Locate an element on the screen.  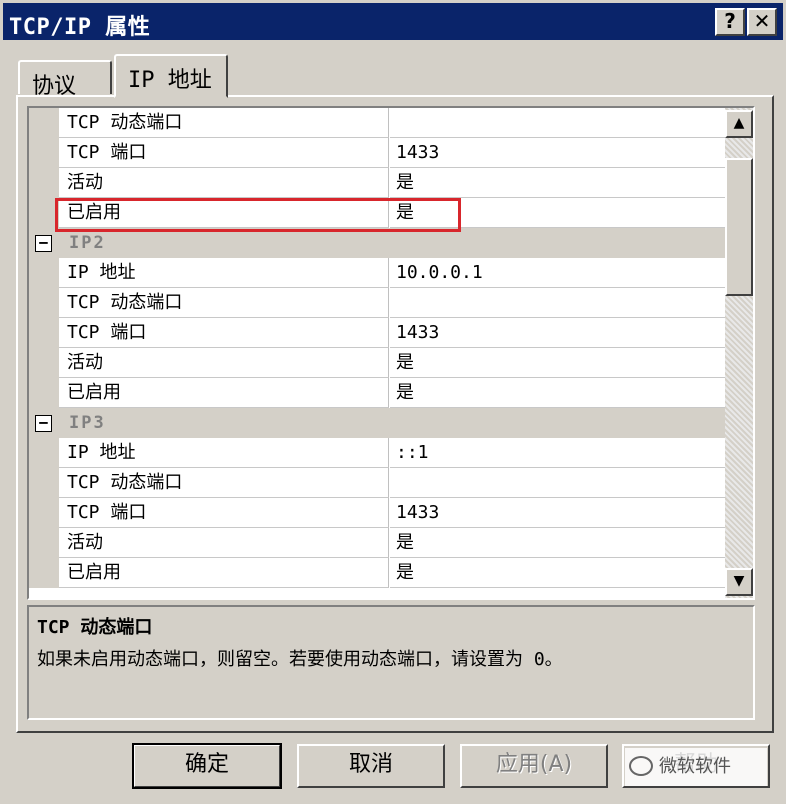
description-text: 如果未启用动态端口，则留空。若要使用动态端口，请设置为 0。 is located at coordinates (300, 659).